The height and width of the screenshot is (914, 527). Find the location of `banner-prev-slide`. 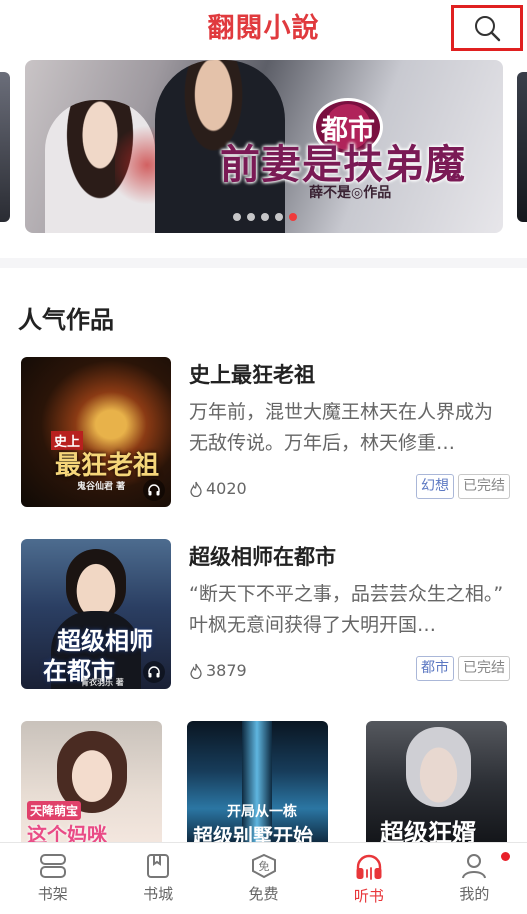

banner-prev-slide is located at coordinates (5, 147).